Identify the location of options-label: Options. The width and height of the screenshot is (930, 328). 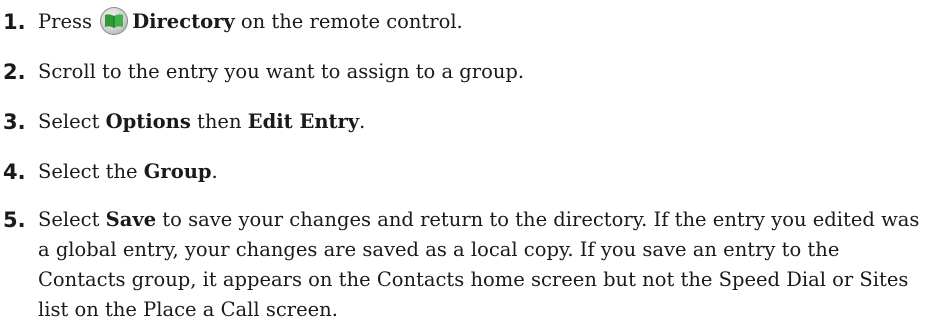
(148, 121).